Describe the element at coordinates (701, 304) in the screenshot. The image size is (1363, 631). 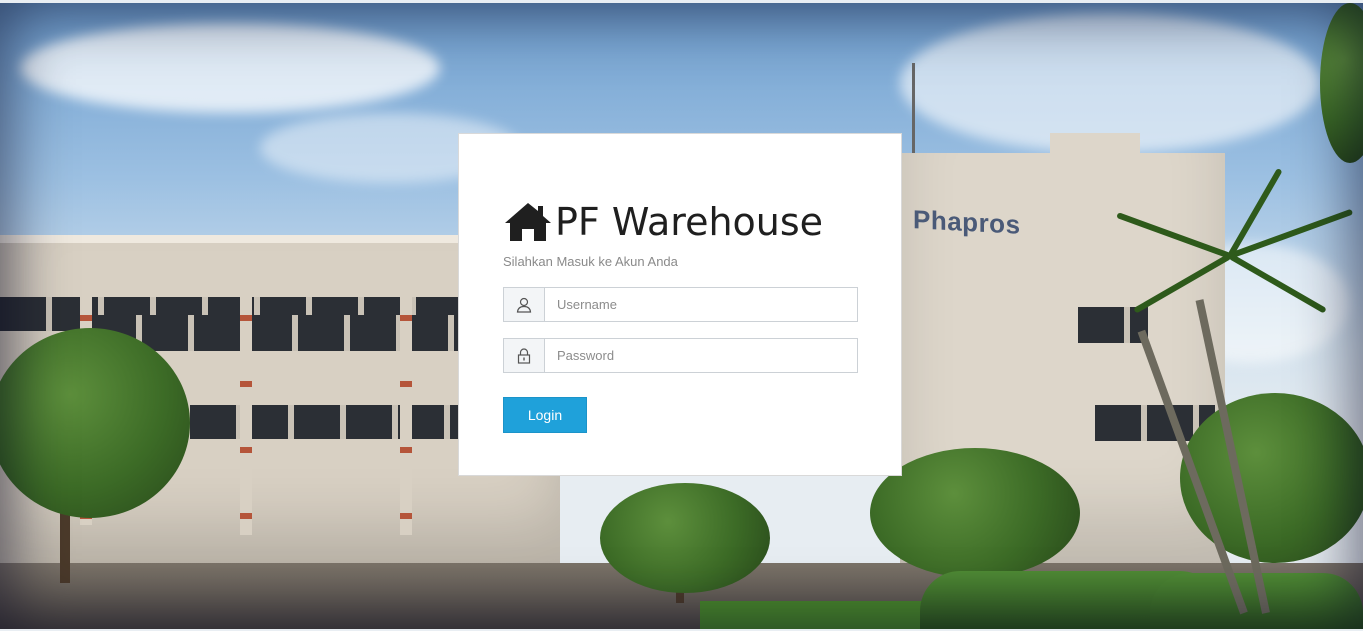
I see `username-input` at that location.